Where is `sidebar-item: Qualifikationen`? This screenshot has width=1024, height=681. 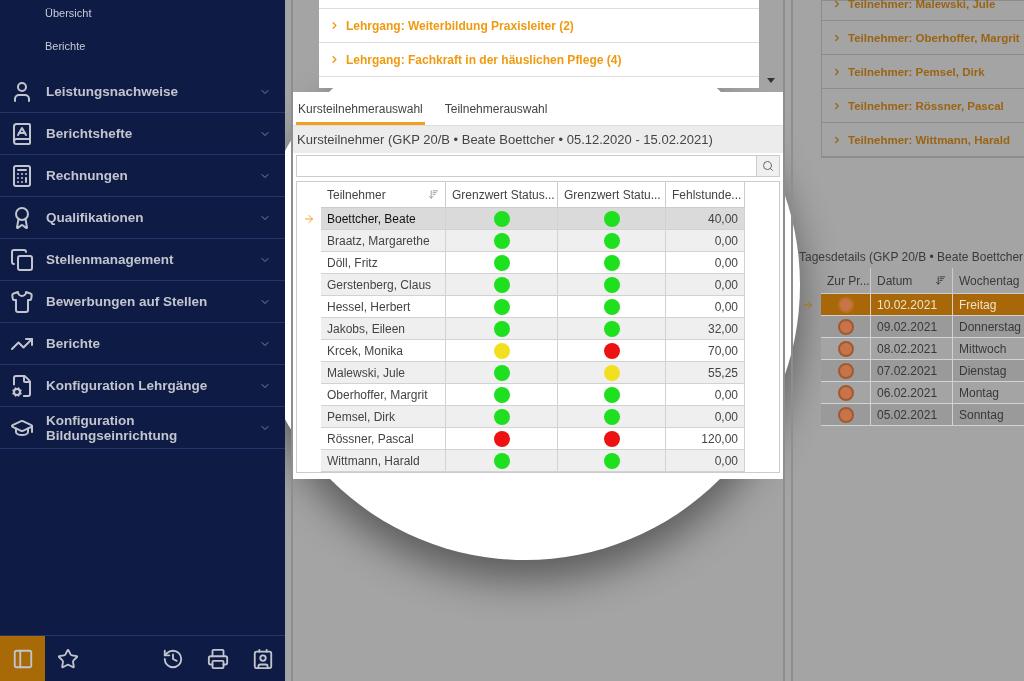
sidebar-item: Qualifikationen is located at coordinates (142, 218).